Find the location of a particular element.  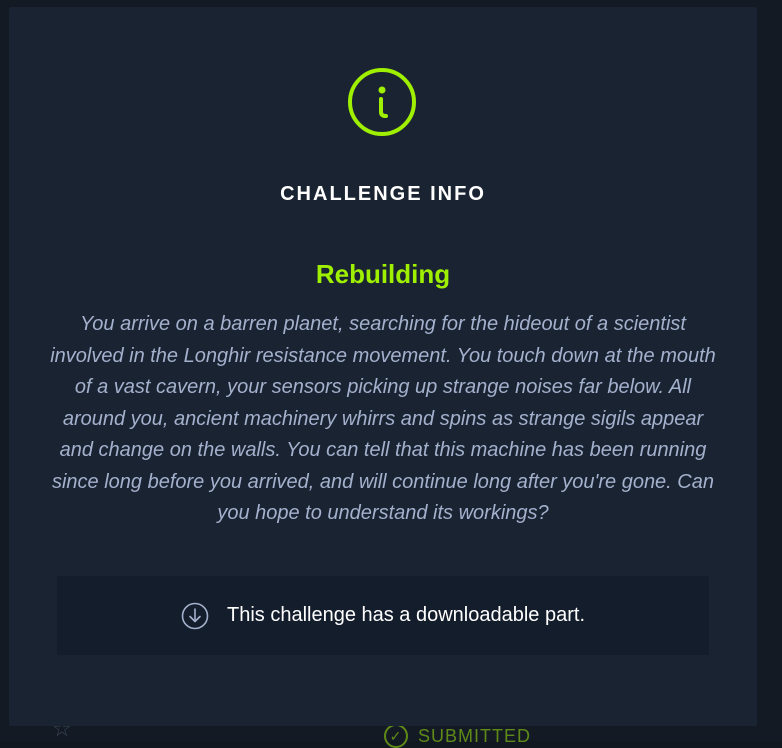

submitted-label: SUBMITTED is located at coordinates (475, 735).